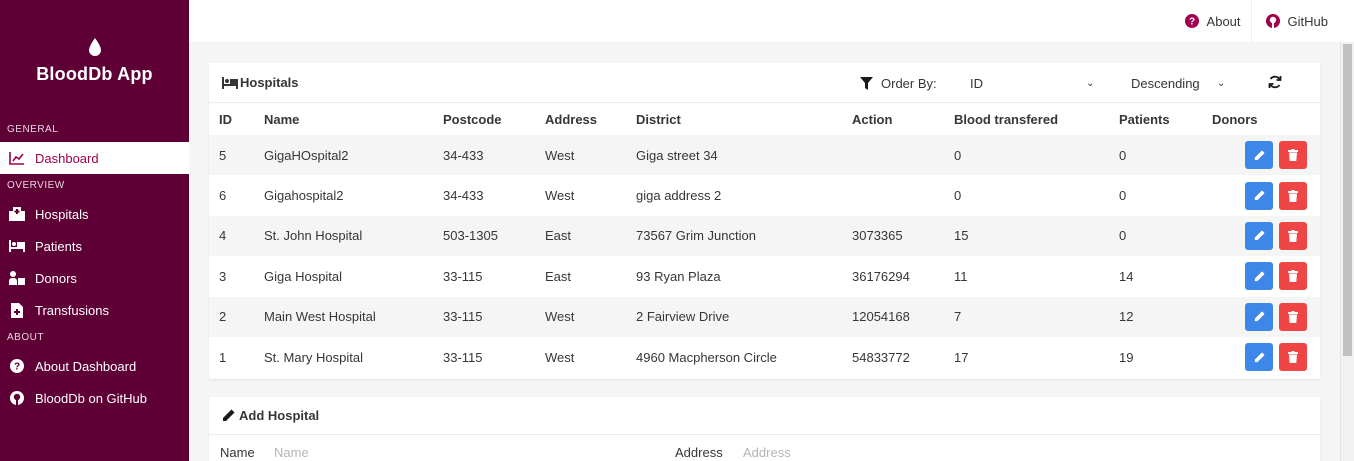 This screenshot has height=461, width=1354. What do you see at coordinates (279, 415) in the screenshot?
I see `add-hospital-title: Add Hospital` at bounding box center [279, 415].